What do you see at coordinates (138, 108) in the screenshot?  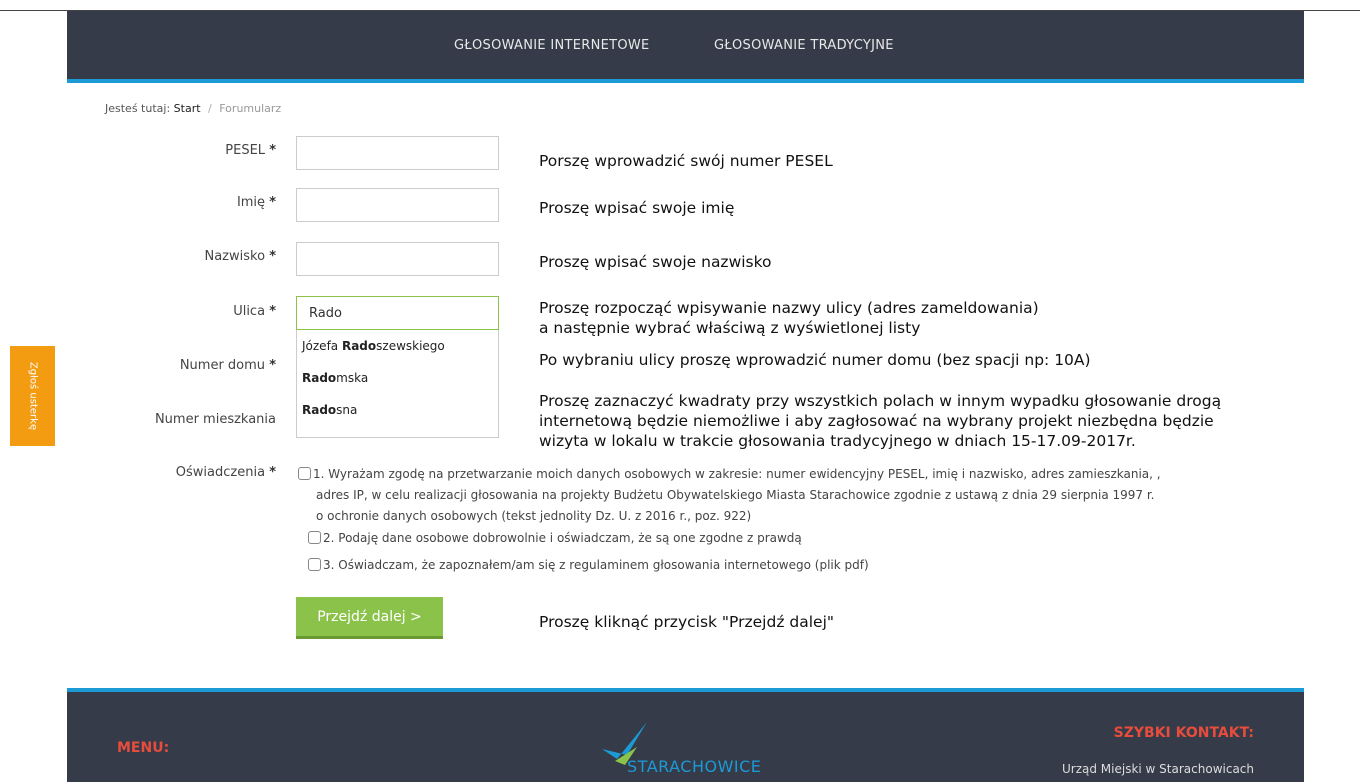 I see `breadcrumb-prefix: Jesteś tutaj:` at bounding box center [138, 108].